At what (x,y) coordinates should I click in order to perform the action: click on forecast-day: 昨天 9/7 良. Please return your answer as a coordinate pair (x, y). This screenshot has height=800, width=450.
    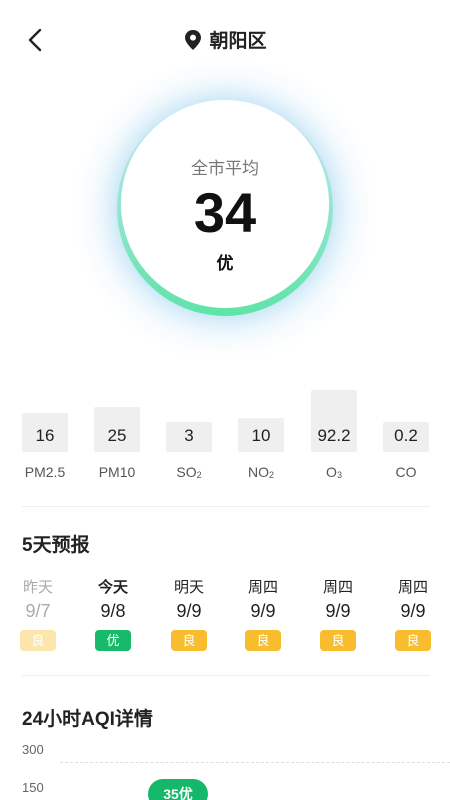
    Looking at the image, I should click on (38, 613).